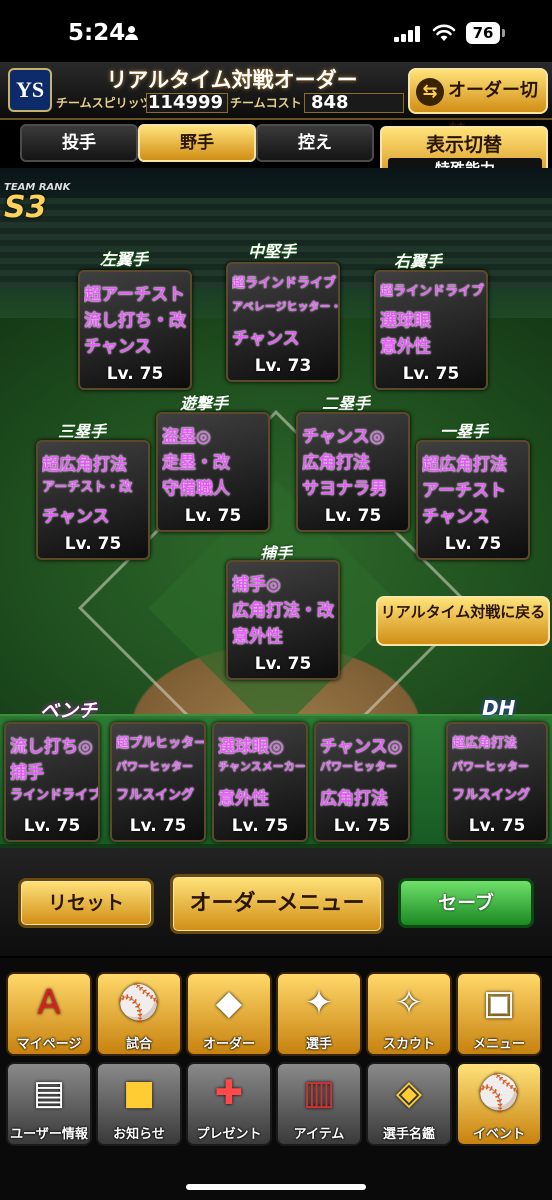 Image resolution: width=552 pixels, height=1200 pixels. Describe the element at coordinates (161, 743) in the screenshot. I see `ability-1: 超プルヒッター` at that location.